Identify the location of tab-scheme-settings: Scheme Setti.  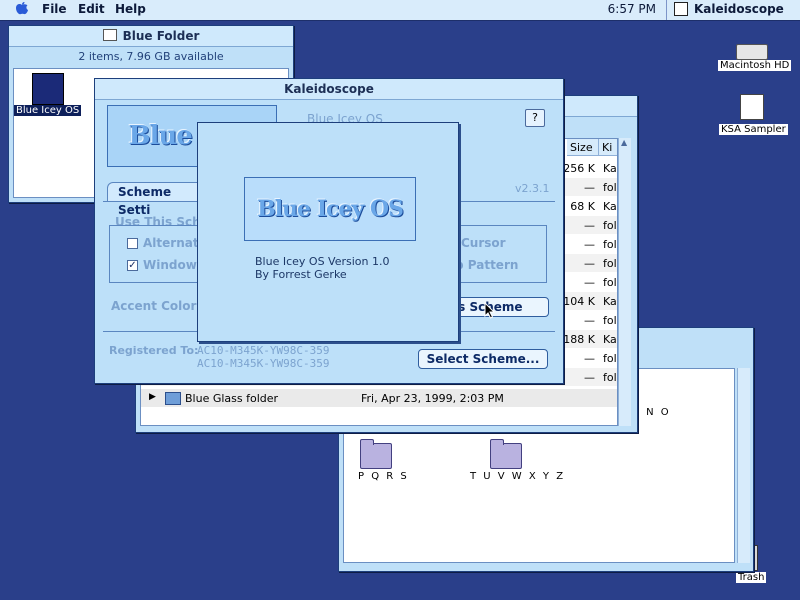
(157, 199).